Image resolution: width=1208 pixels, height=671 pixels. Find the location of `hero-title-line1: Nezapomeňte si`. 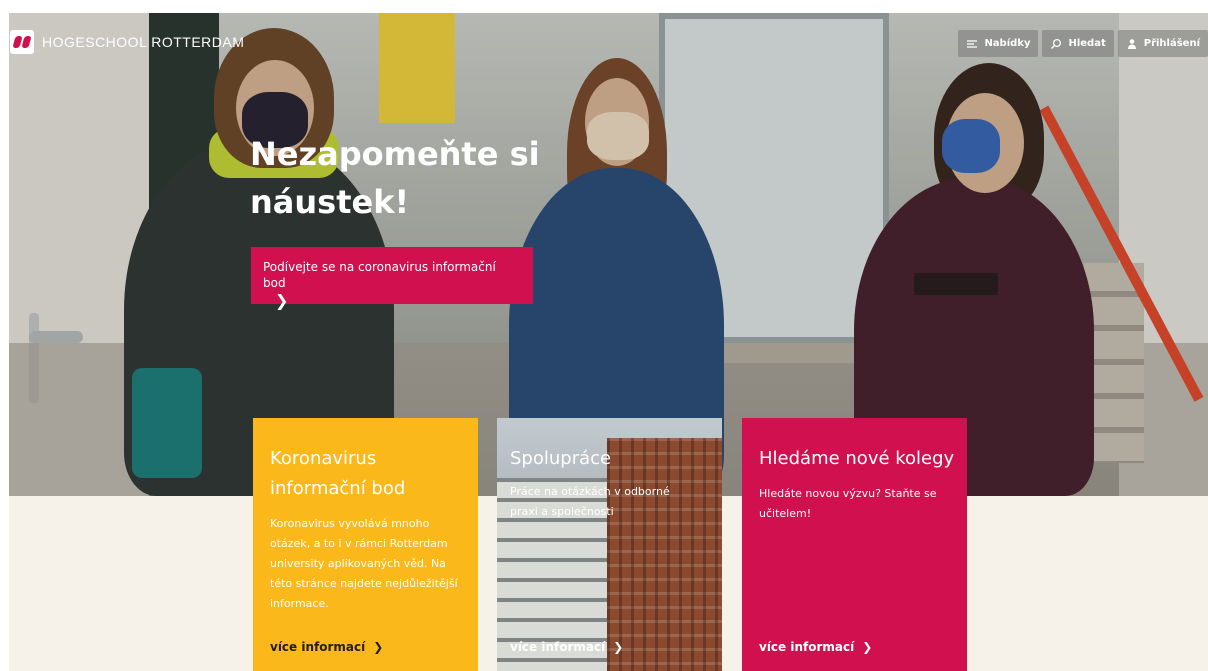

hero-title-line1: Nezapomeňte si is located at coordinates (395, 154).